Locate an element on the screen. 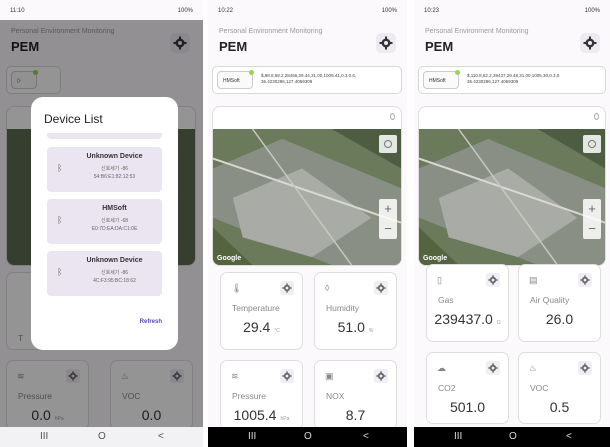 The image size is (610, 447). status-battery: 100% is located at coordinates (592, 11).